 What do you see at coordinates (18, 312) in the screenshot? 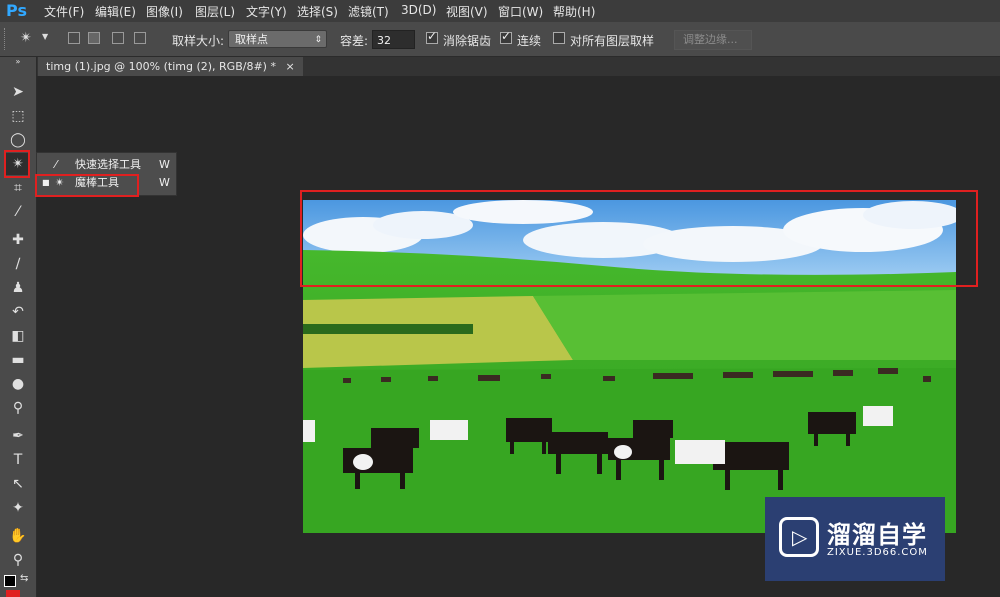
I see `history-brush-icon: ↶` at bounding box center [18, 312].